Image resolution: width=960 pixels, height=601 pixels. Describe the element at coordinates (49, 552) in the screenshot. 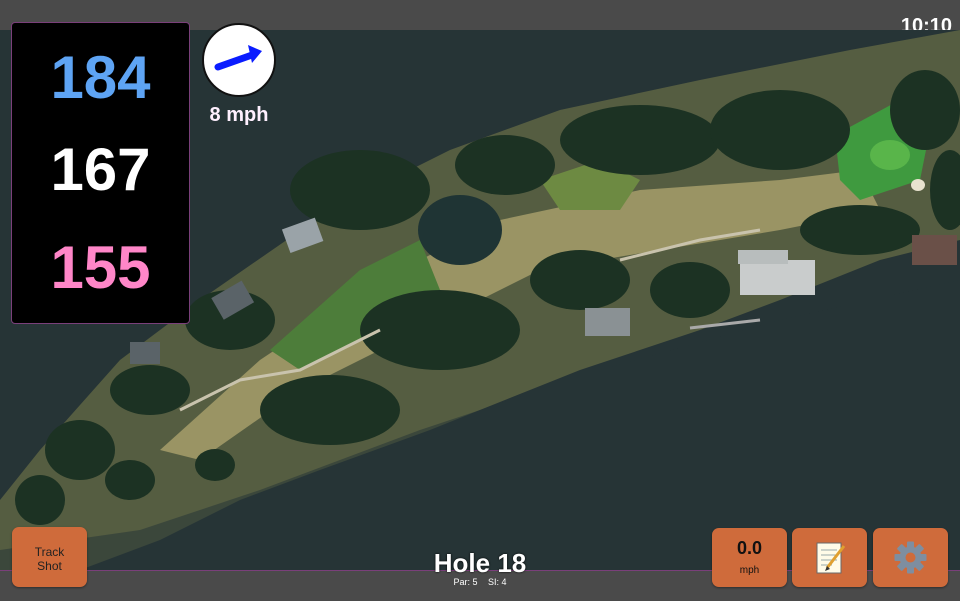

I see `track-shot-label-1: Track` at that location.